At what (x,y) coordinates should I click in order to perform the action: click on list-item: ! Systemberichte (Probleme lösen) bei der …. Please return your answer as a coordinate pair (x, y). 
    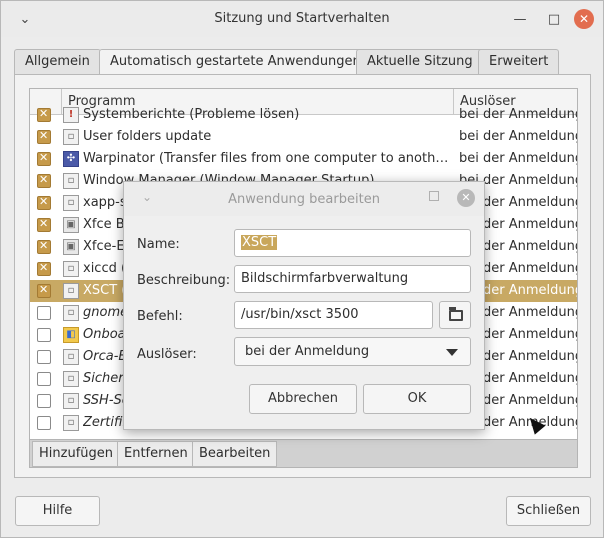
    Looking at the image, I should click on (304, 115).